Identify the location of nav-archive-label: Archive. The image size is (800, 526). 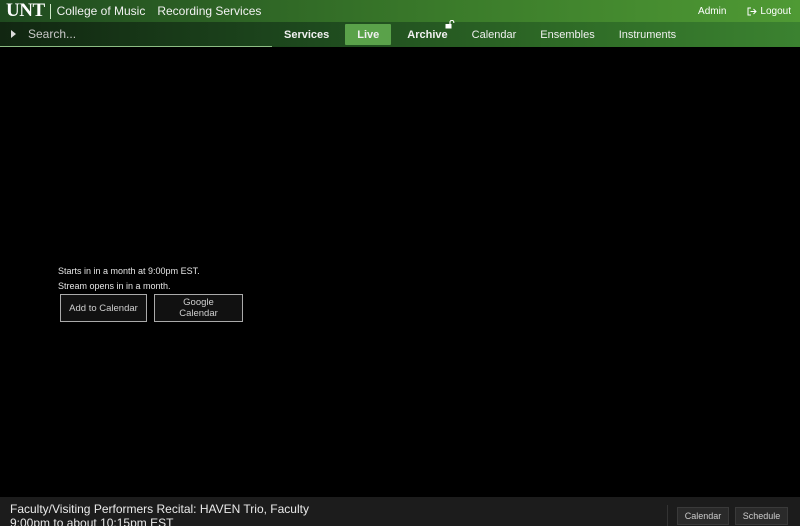
(427, 34).